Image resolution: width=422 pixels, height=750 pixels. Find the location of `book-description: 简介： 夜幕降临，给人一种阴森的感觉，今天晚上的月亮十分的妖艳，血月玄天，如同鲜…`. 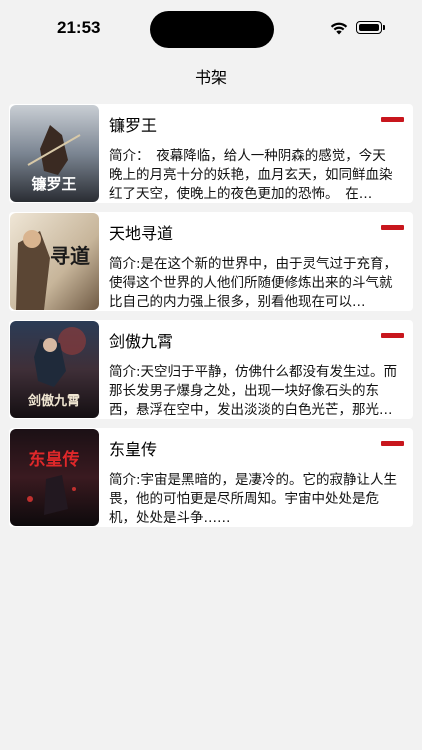

book-description: 简介： 夜幕降临，给人一种阴森的感觉，今天晚上的月亮十分的妖艳，血月玄天，如同鲜… is located at coordinates (251, 175).